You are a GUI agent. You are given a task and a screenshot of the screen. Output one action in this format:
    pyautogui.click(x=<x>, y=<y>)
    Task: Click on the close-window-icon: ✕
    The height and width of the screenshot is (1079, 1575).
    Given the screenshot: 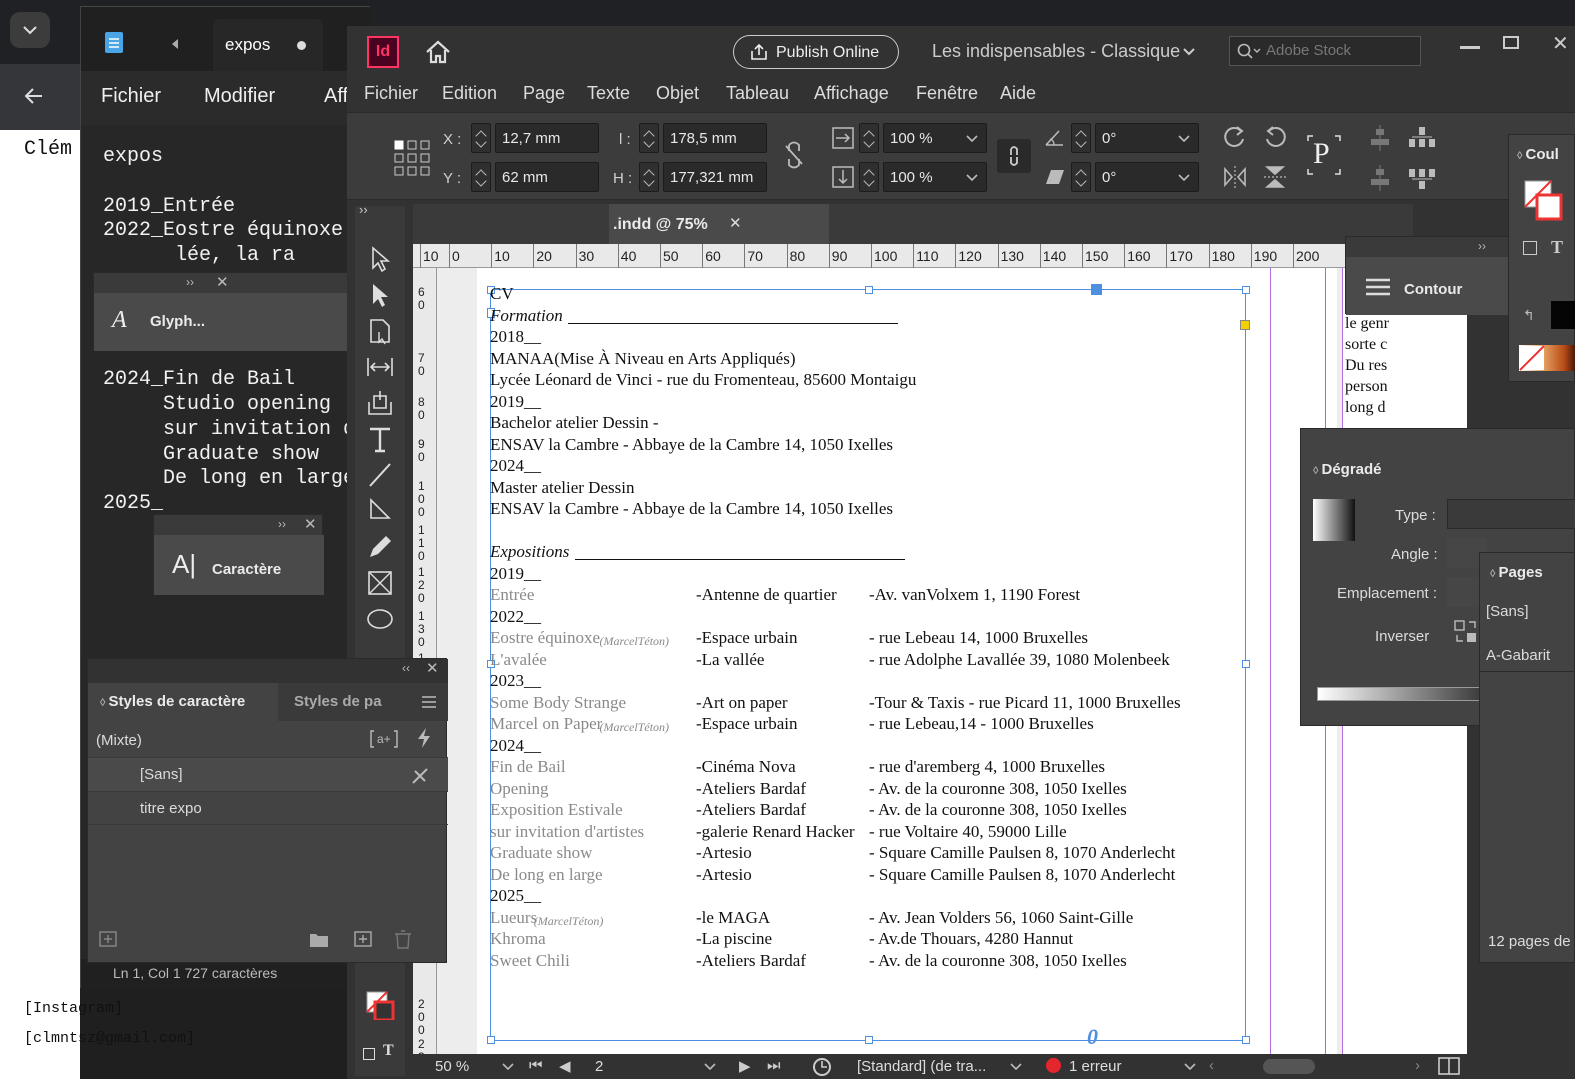 What is the action you would take?
    pyautogui.click(x=1560, y=43)
    